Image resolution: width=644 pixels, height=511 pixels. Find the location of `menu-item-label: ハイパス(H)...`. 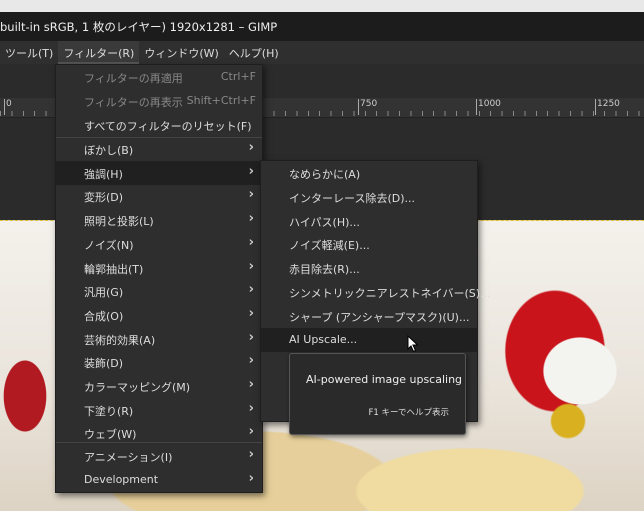

menu-item-label: ハイパス(H)... is located at coordinates (324, 222).